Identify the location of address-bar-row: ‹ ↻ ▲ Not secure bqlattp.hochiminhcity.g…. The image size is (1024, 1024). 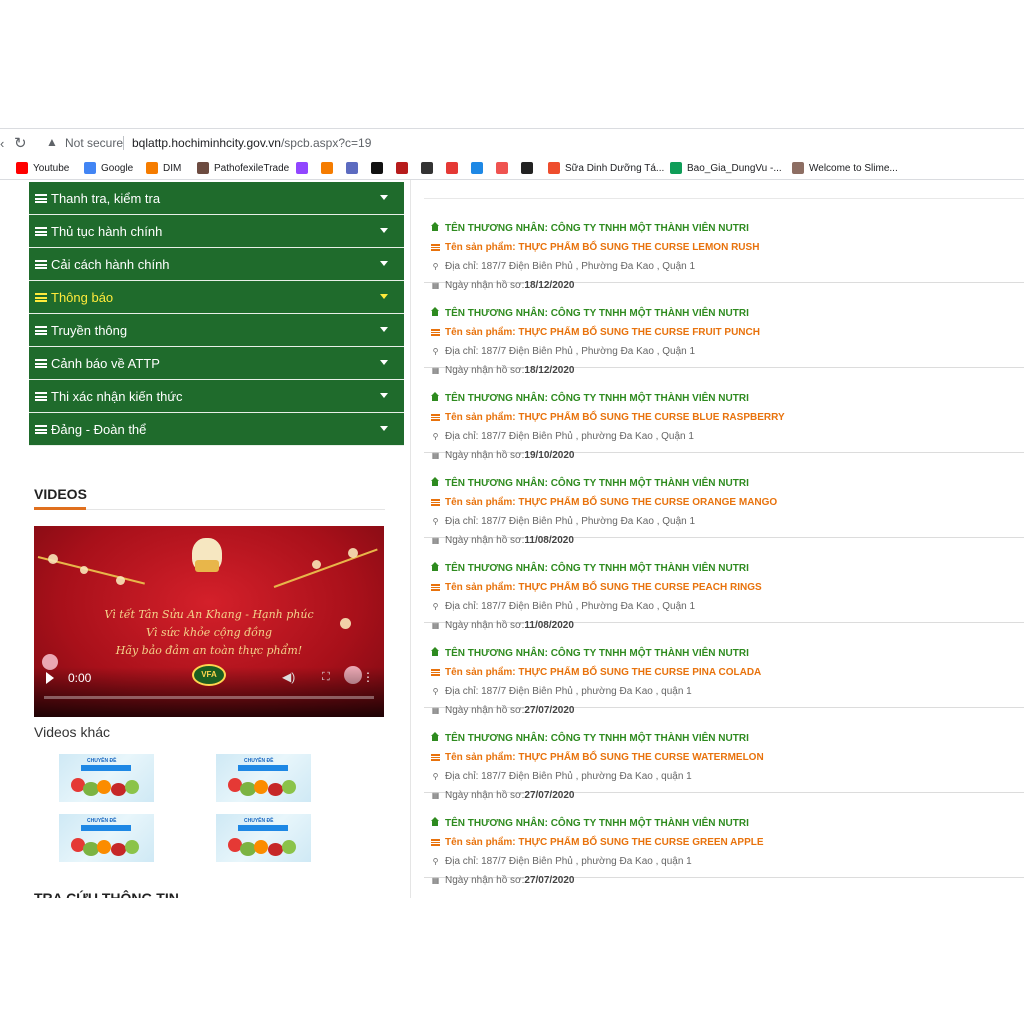
(512, 142).